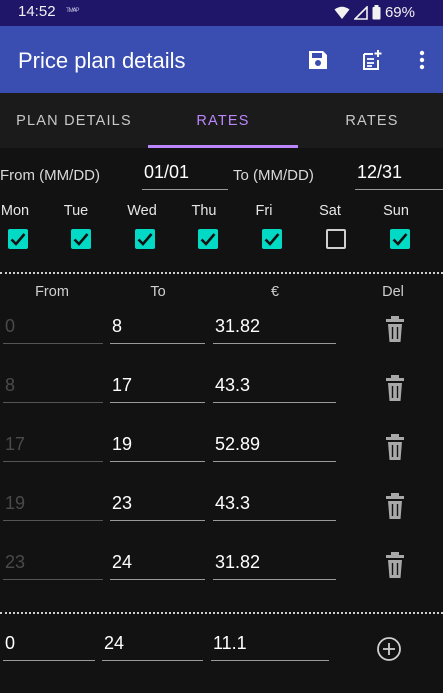 Image resolution: width=443 pixels, height=693 pixels. I want to click on day-label-sat: Sat, so click(330, 211).